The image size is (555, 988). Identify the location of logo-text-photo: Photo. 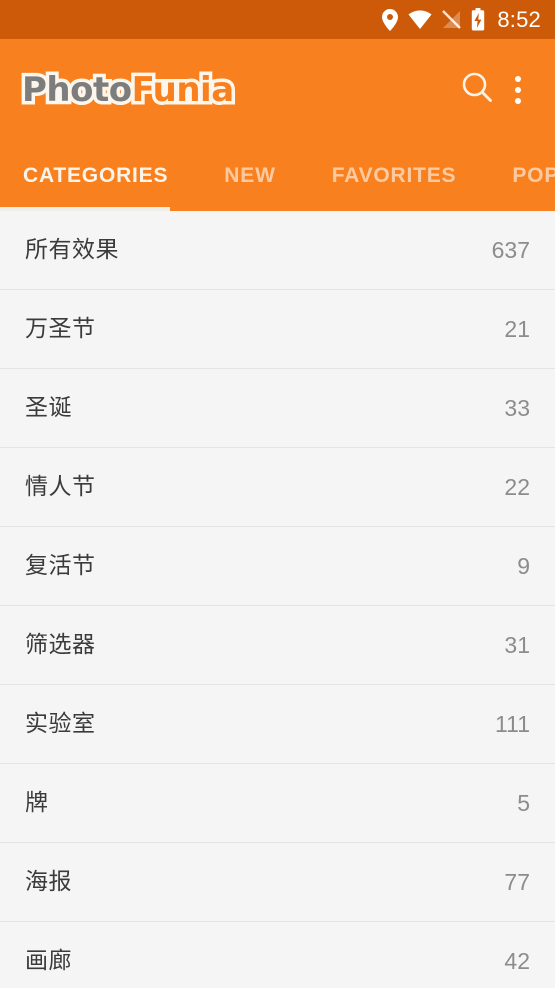
(77, 89).